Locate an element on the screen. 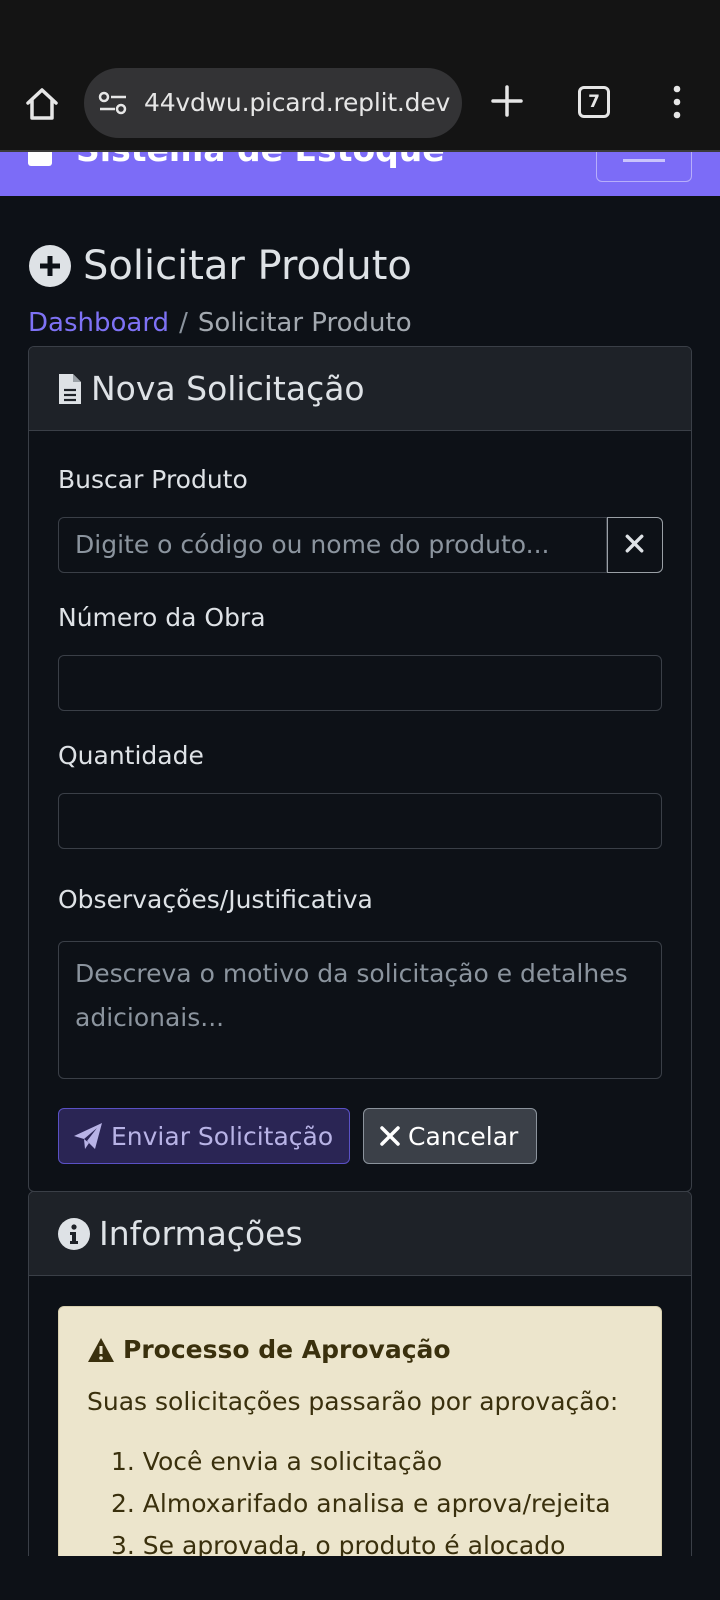 This screenshot has width=720, height=1600. page-header: Solicitar Produto is located at coordinates (220, 266).